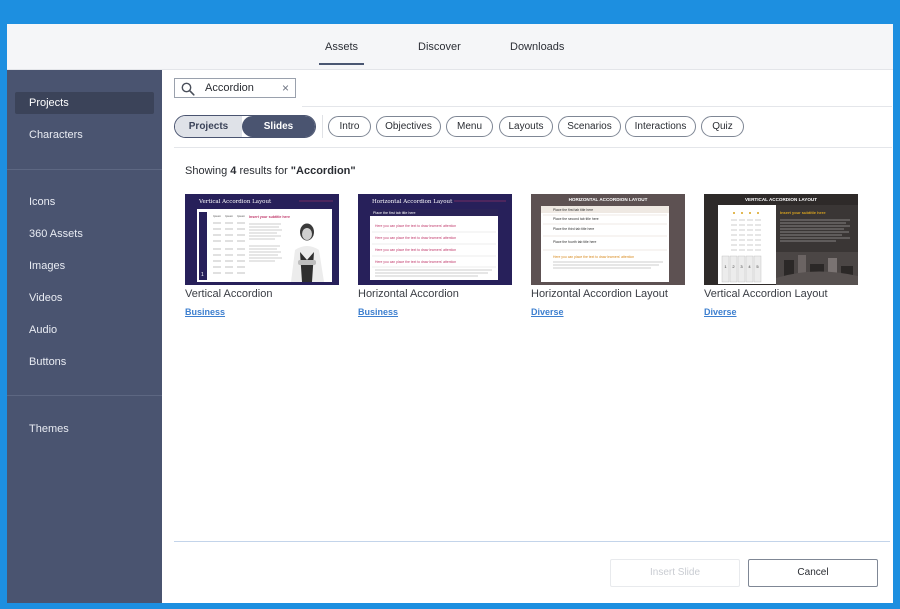  I want to click on filter-chip-quiz: Quiz, so click(722, 126).